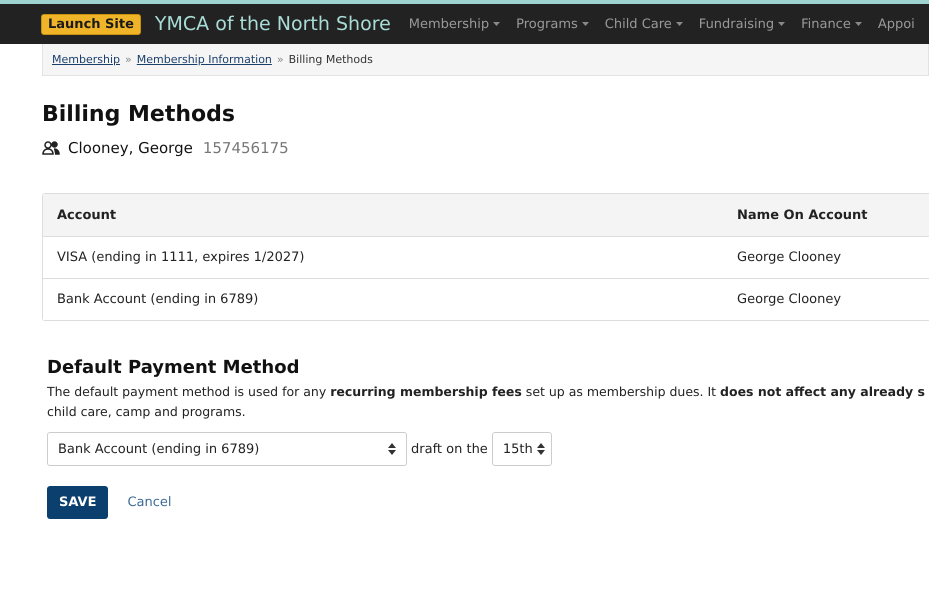  Describe the element at coordinates (147, 412) in the screenshot. I see `description-text: child care, camp and programs.` at that location.